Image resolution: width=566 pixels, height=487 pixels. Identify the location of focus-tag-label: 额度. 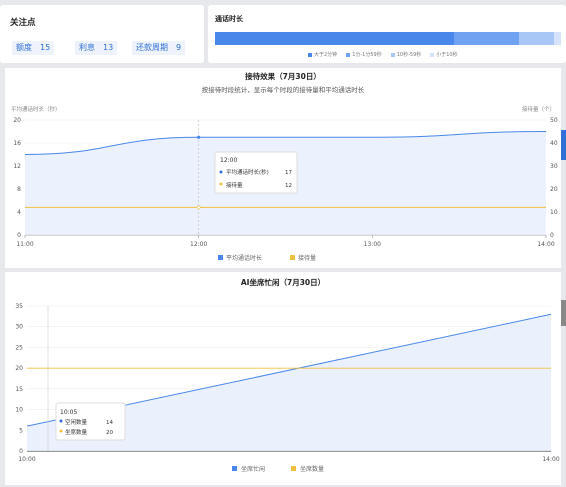
(24, 47).